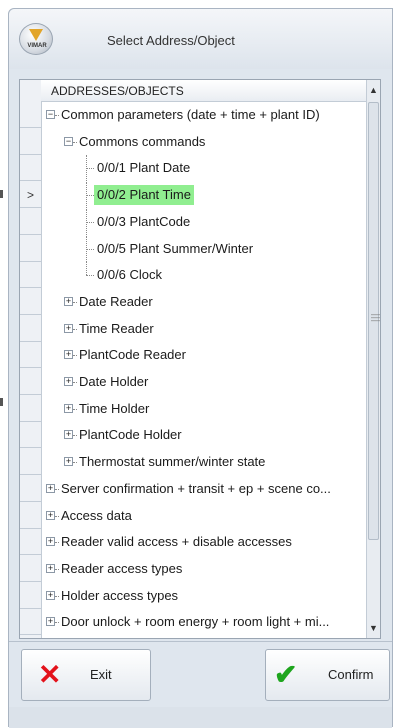  Describe the element at coordinates (204, 435) in the screenshot. I see `tree-row: + PlantCode Holder` at that location.